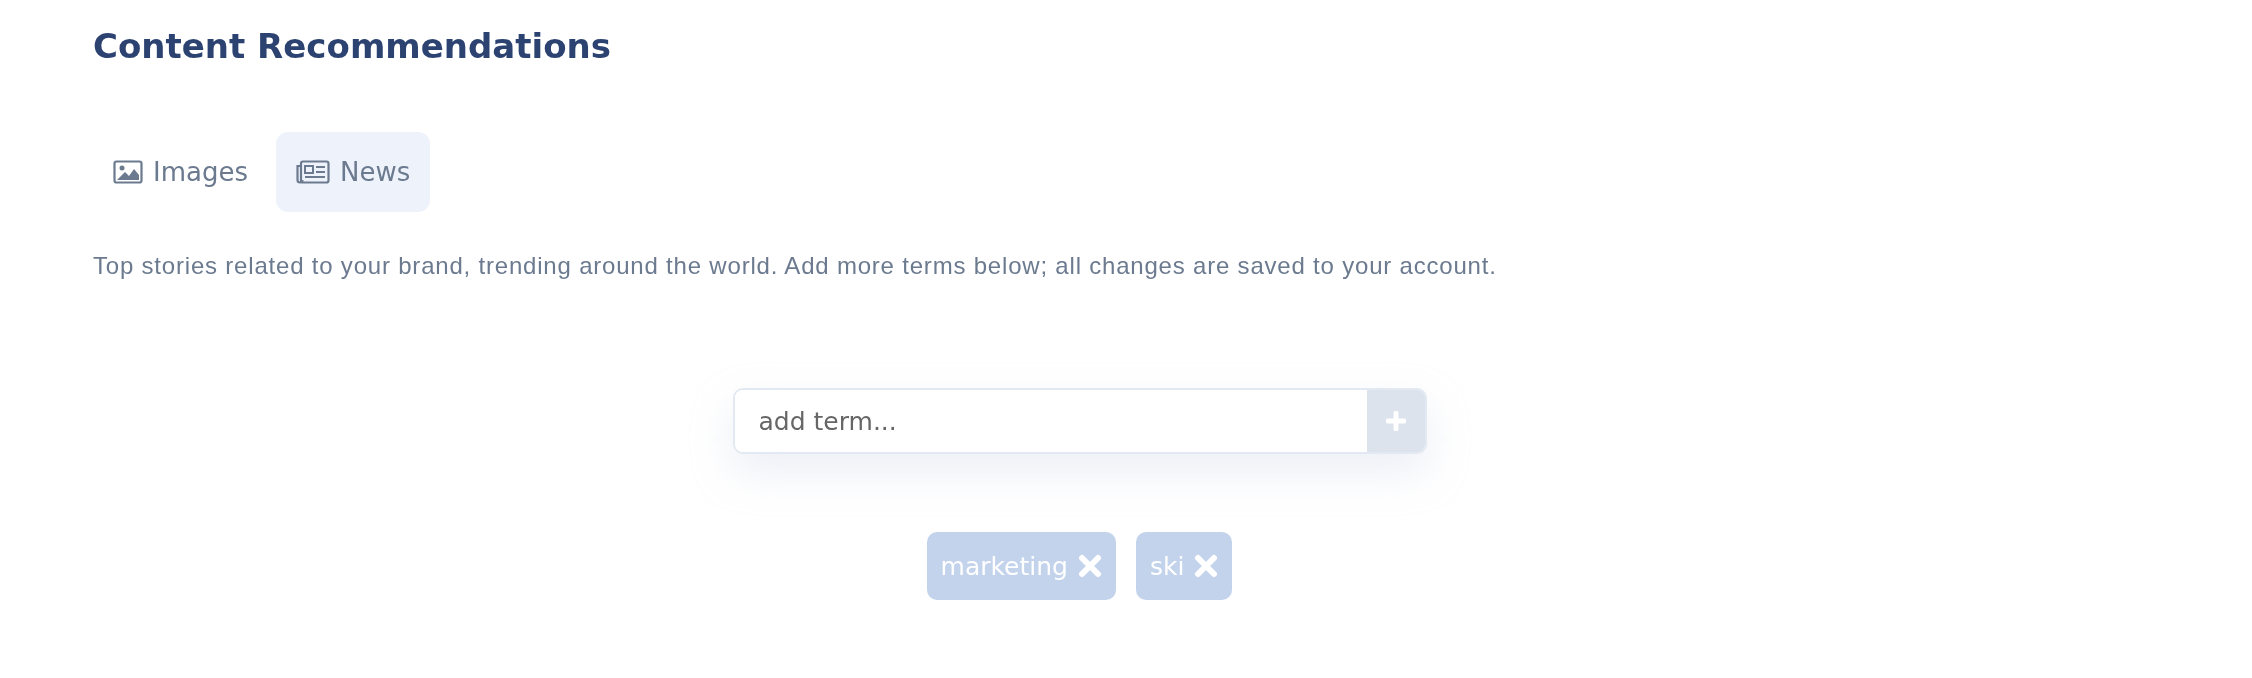 This screenshot has width=2252, height=678. Describe the element at coordinates (1004, 566) in the screenshot. I see `term-label: marketing` at that location.